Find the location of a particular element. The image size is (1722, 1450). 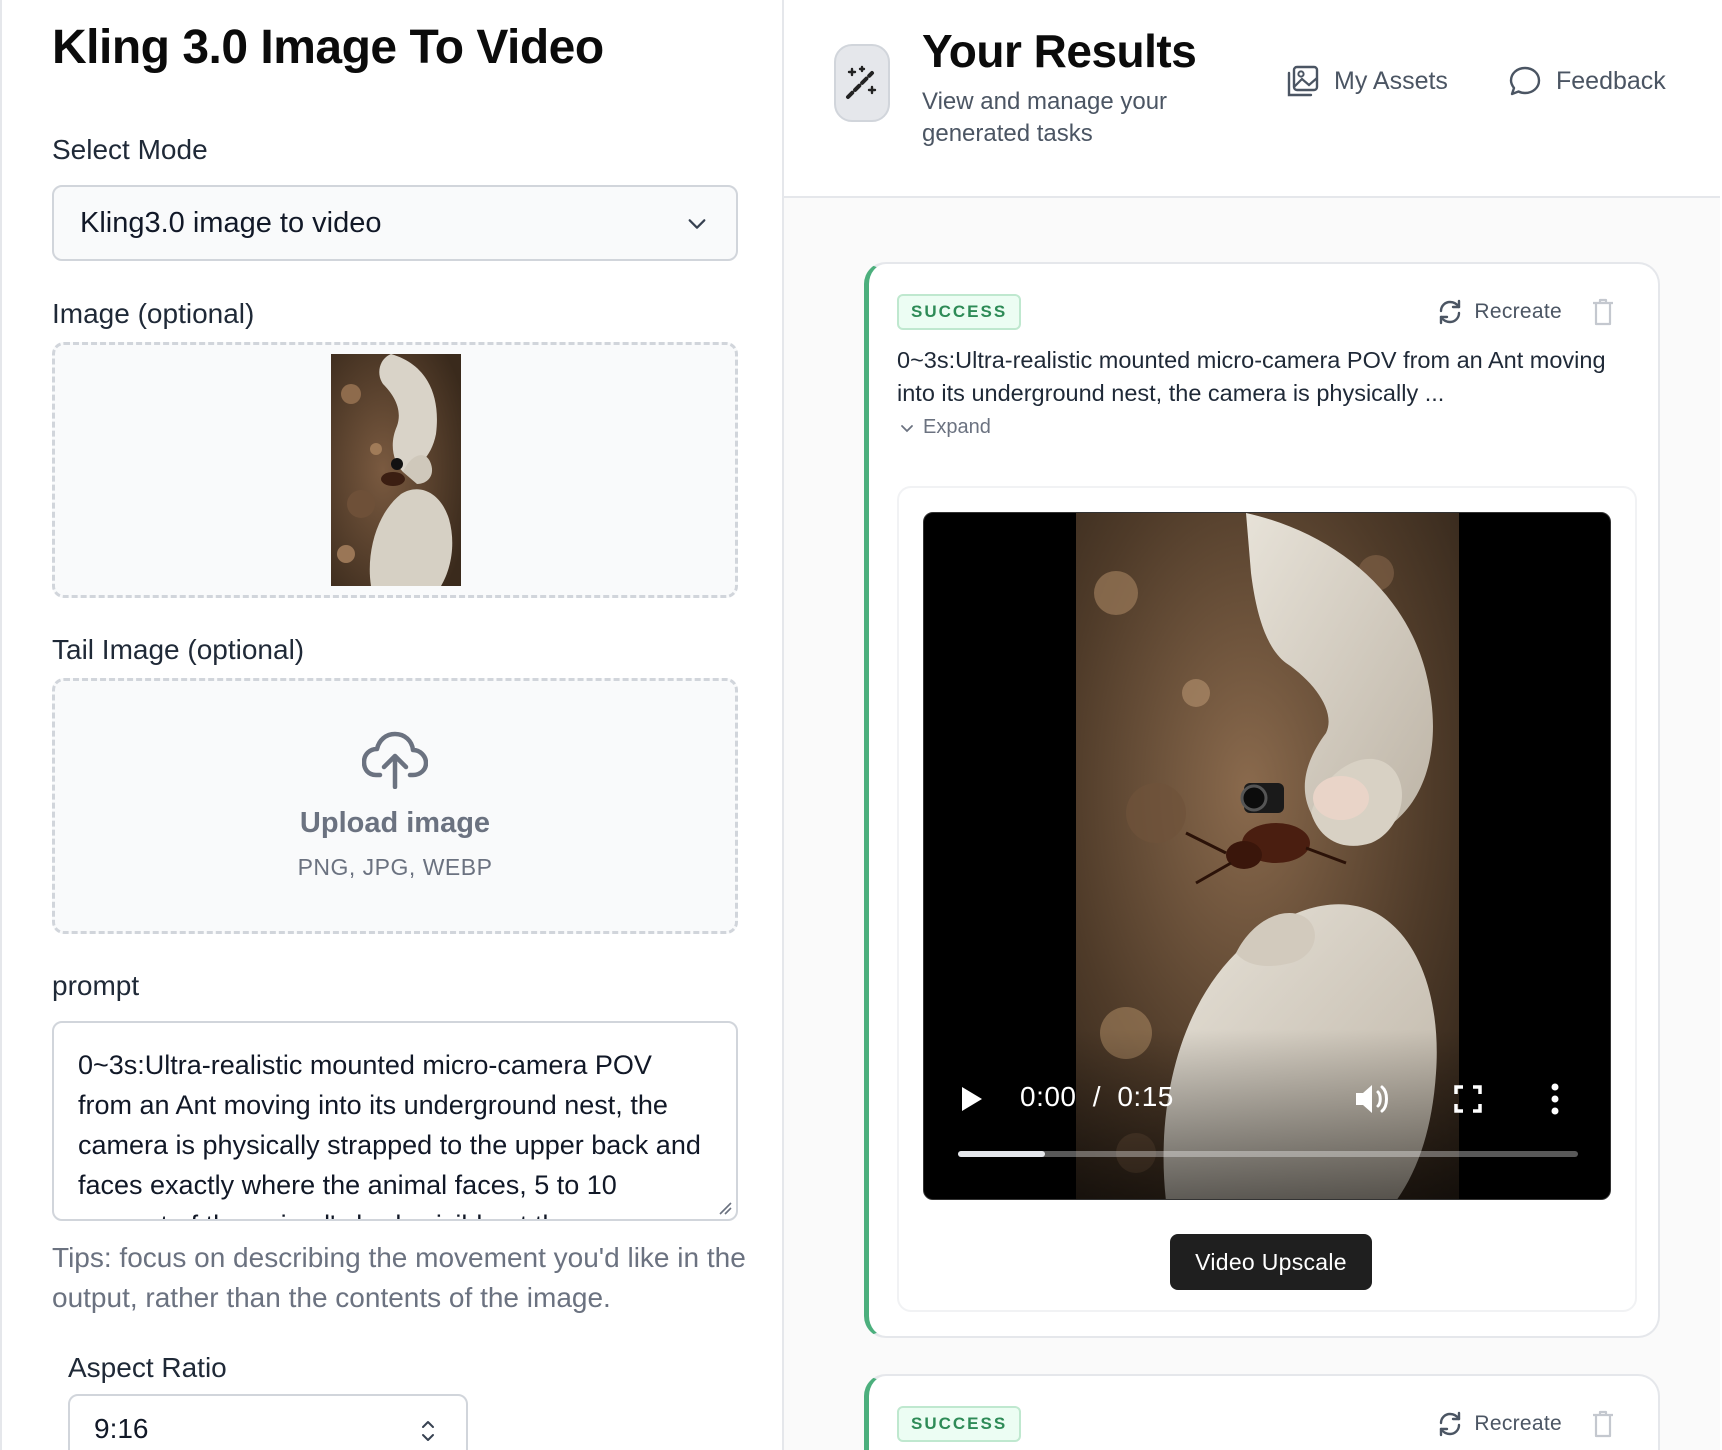

fullscreen-icon is located at coordinates (1468, 1099).